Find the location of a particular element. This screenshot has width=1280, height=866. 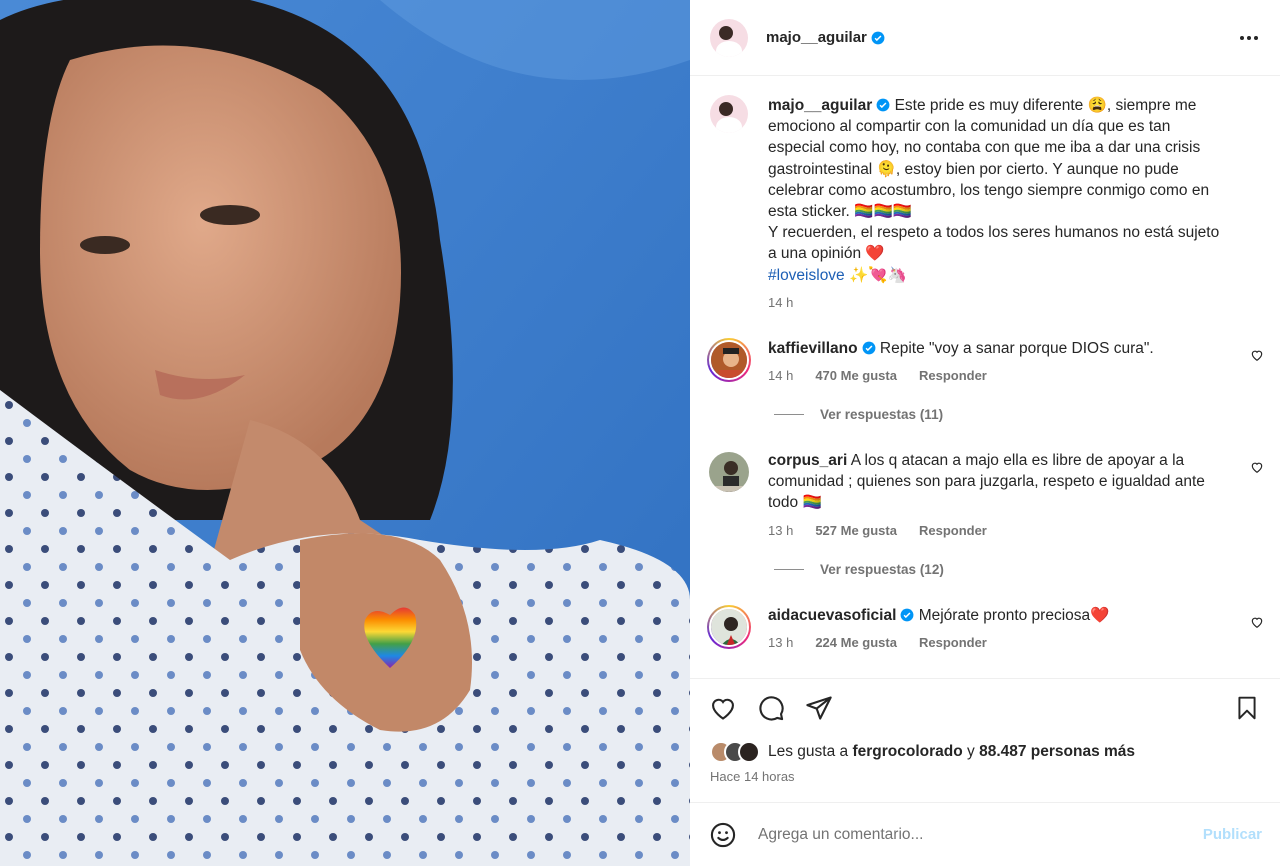

post-header: majo__aguilar is located at coordinates (985, 38).